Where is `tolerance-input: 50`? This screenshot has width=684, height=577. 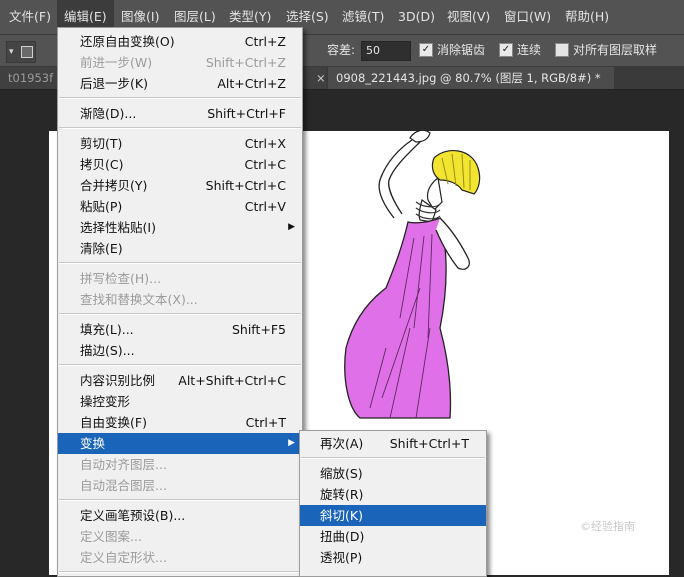
tolerance-input: 50 is located at coordinates (386, 51).